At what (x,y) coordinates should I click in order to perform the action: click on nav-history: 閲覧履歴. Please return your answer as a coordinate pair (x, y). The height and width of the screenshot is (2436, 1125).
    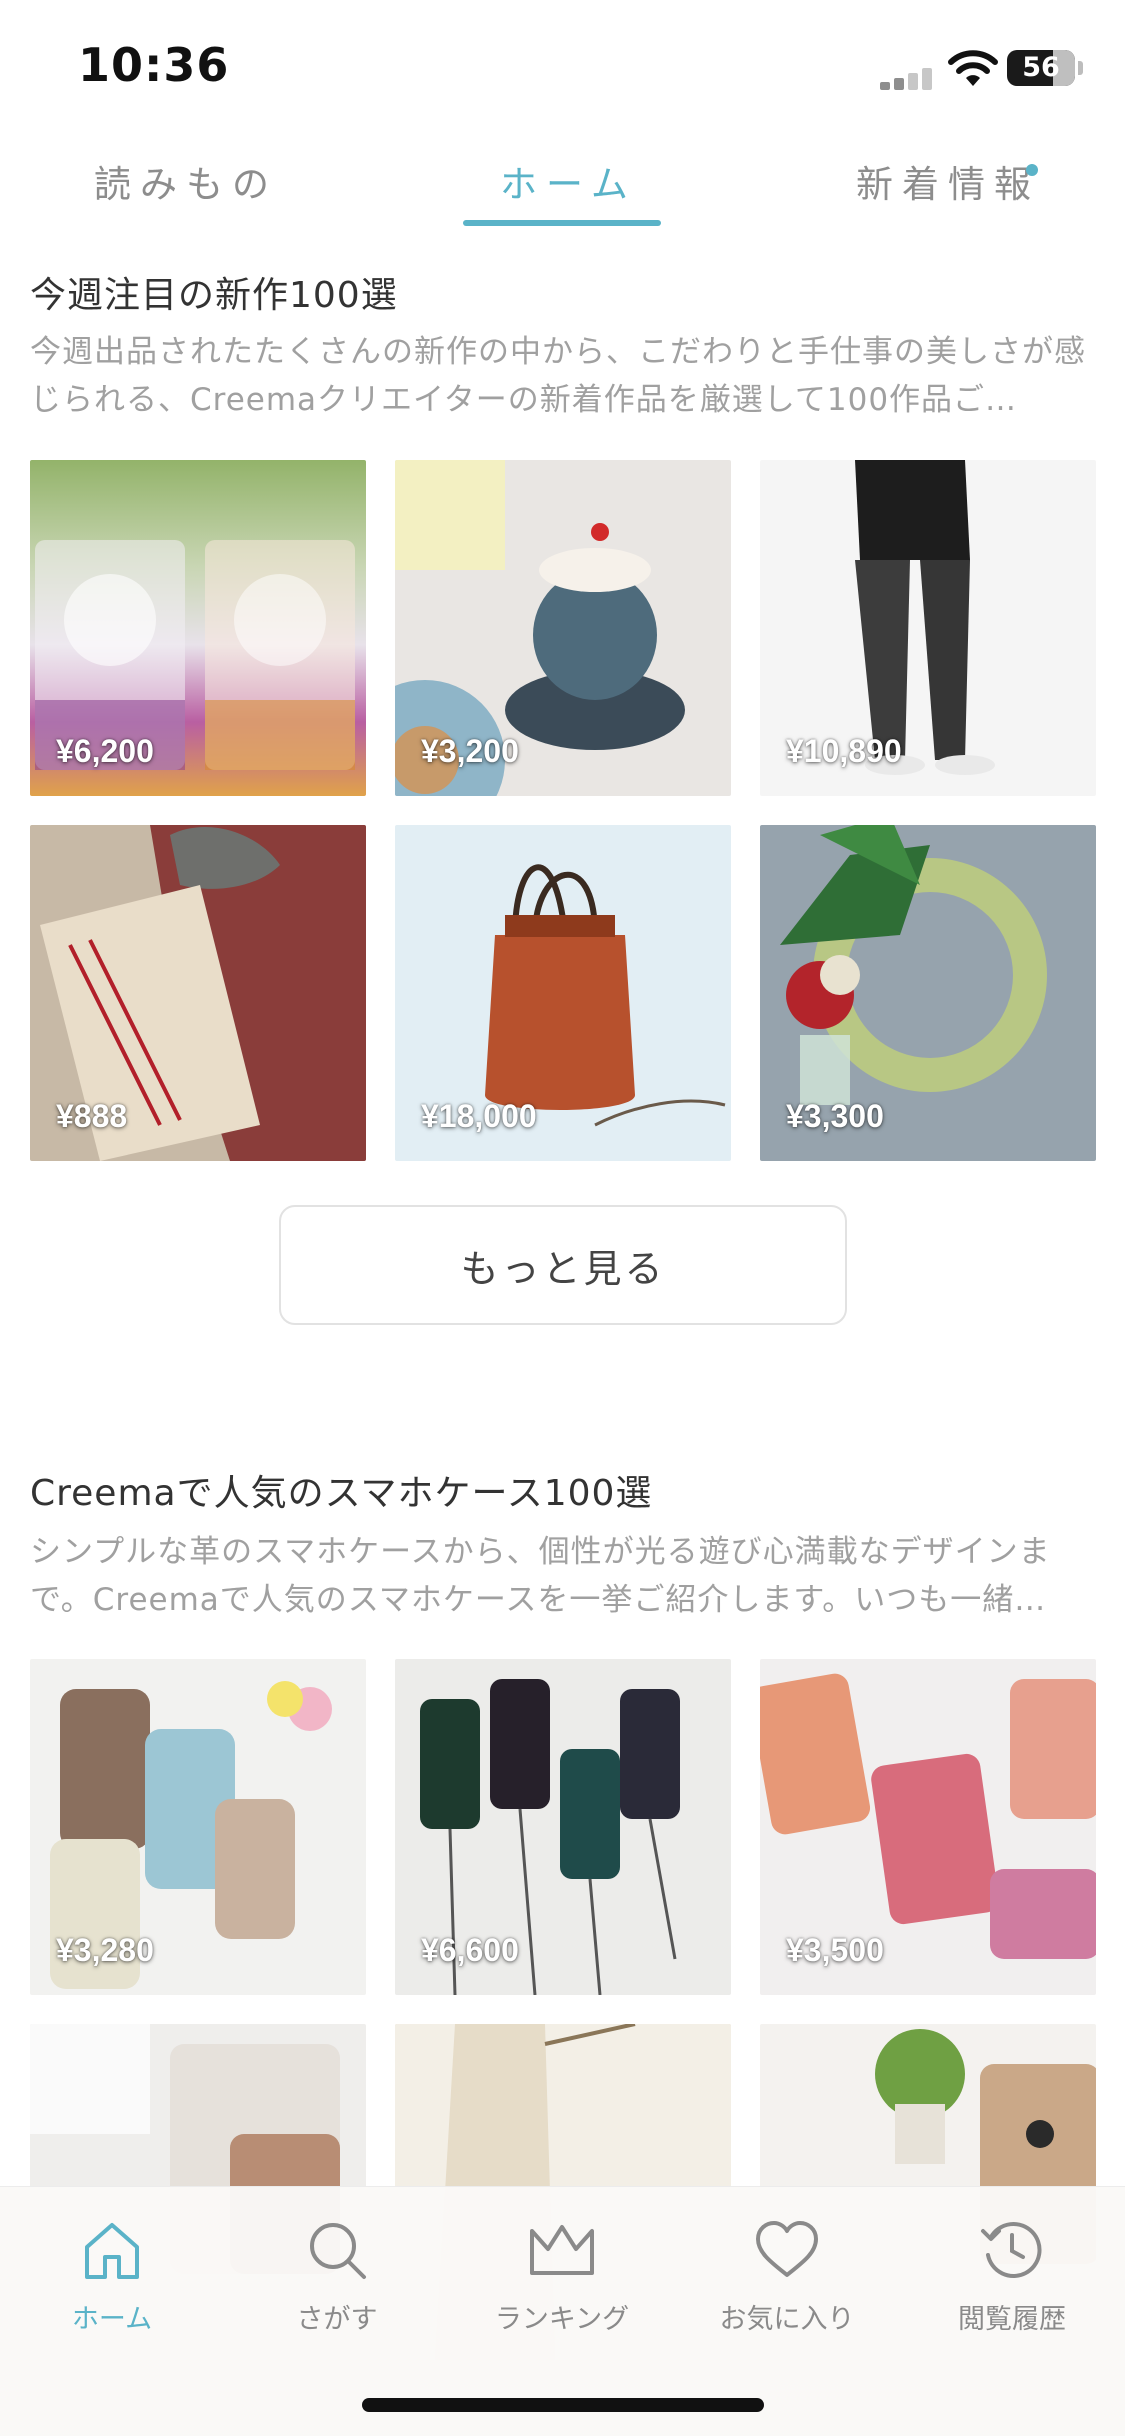
    Looking at the image, I should click on (1012, 2282).